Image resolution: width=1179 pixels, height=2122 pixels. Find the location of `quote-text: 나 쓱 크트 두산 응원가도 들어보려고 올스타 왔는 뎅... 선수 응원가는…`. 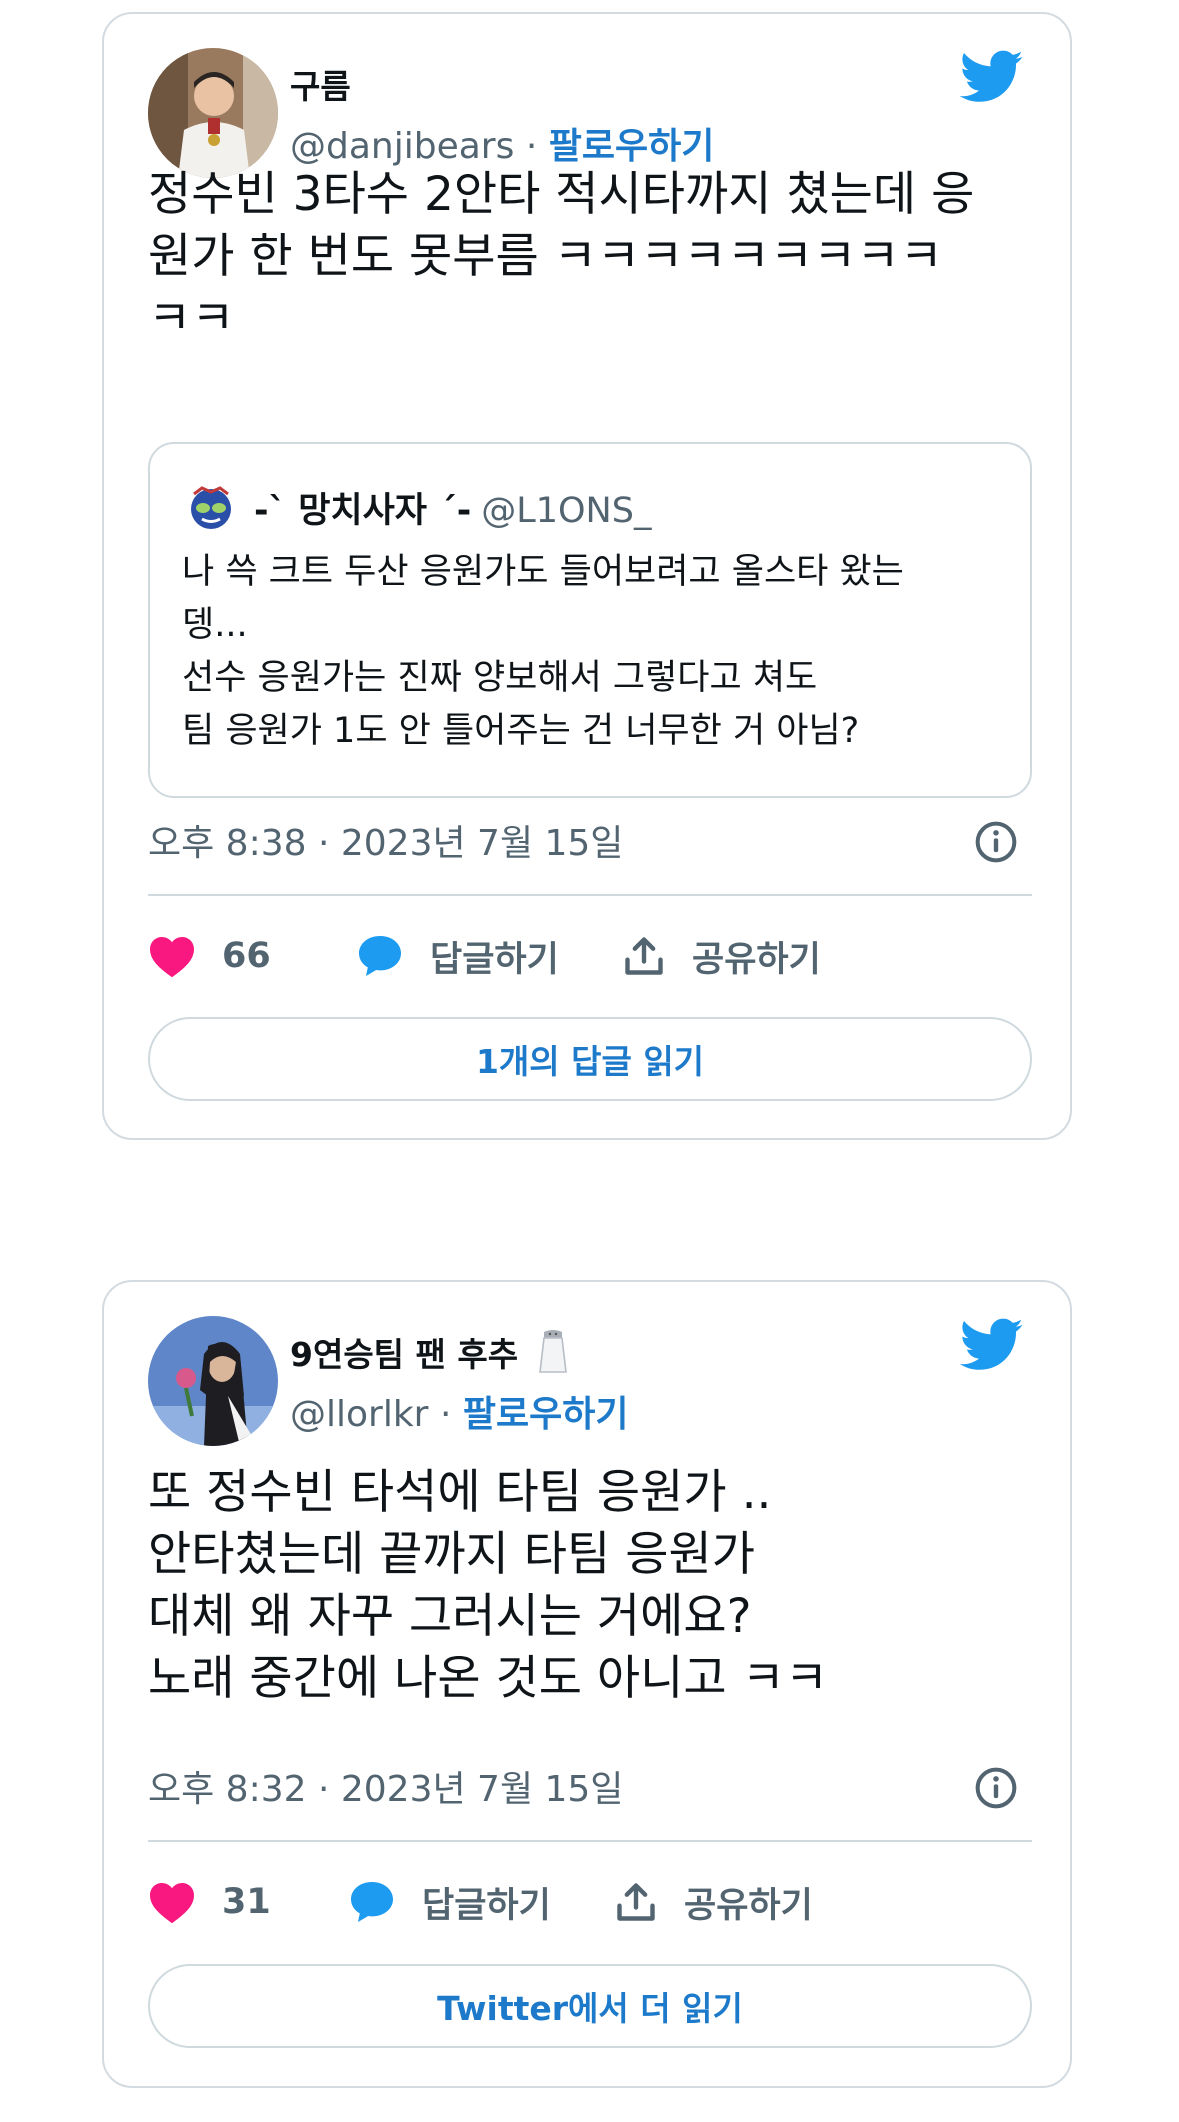

quote-text: 나 쓱 크트 두산 응원가도 들어보려고 올스타 왔는 뎅... 선수 응원가는… is located at coordinates (596, 652).